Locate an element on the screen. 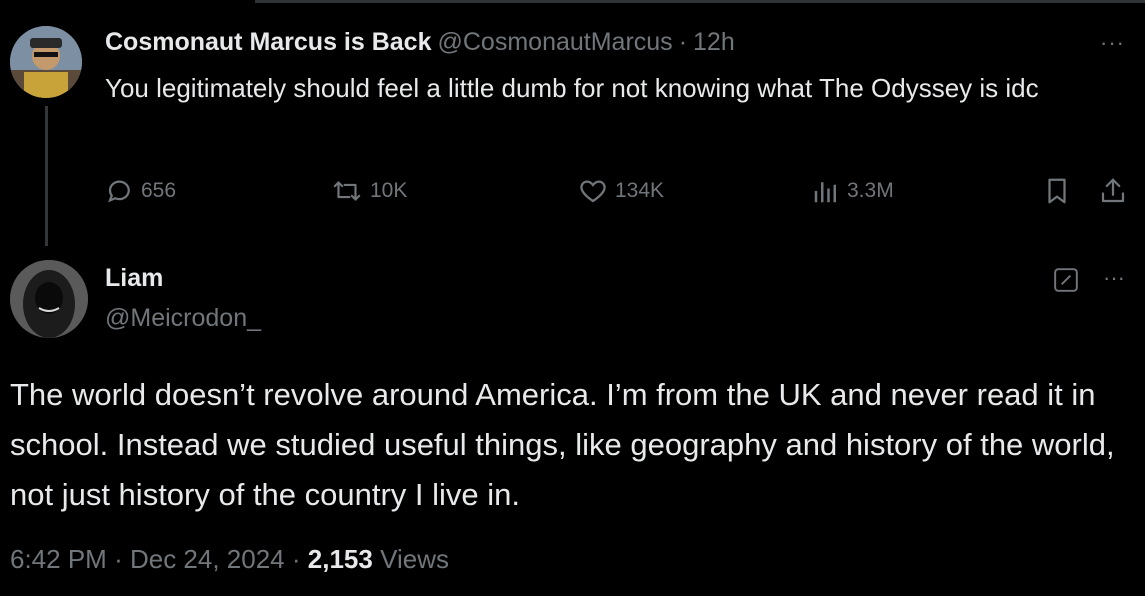 Image resolution: width=1145 pixels, height=596 pixels. views-button: 3.3M is located at coordinates (852, 191).